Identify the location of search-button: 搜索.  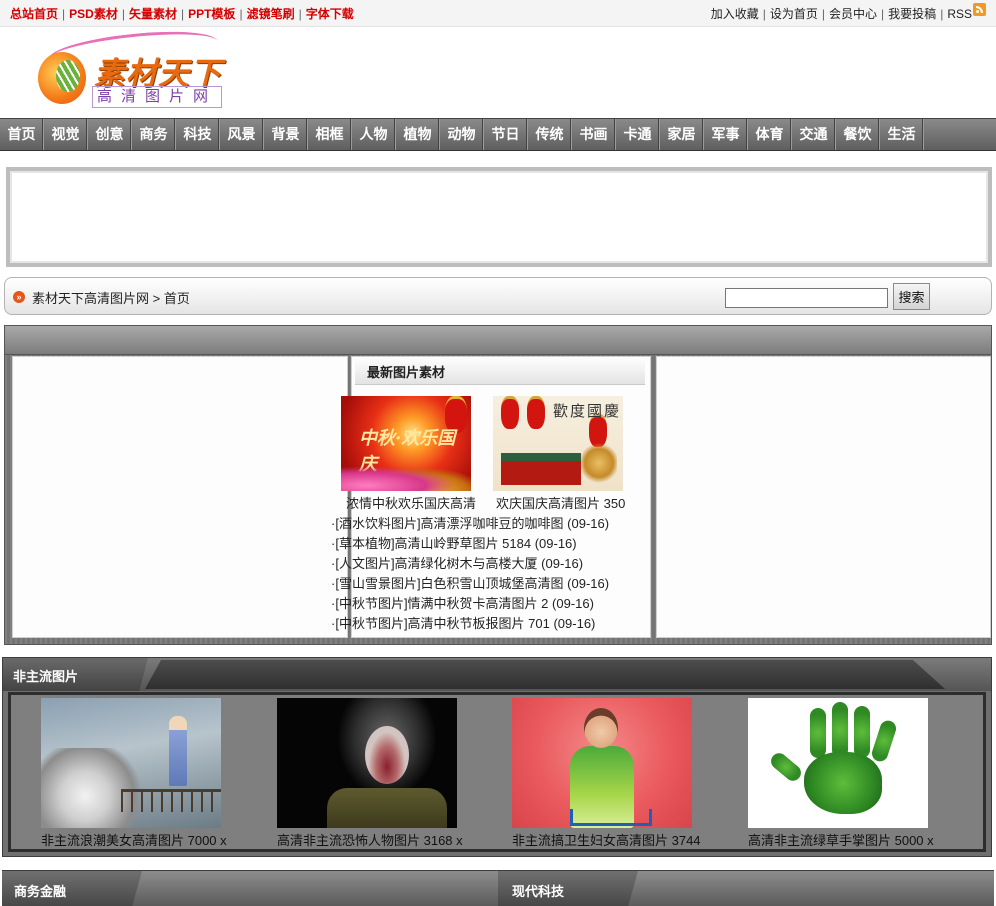
(911, 296).